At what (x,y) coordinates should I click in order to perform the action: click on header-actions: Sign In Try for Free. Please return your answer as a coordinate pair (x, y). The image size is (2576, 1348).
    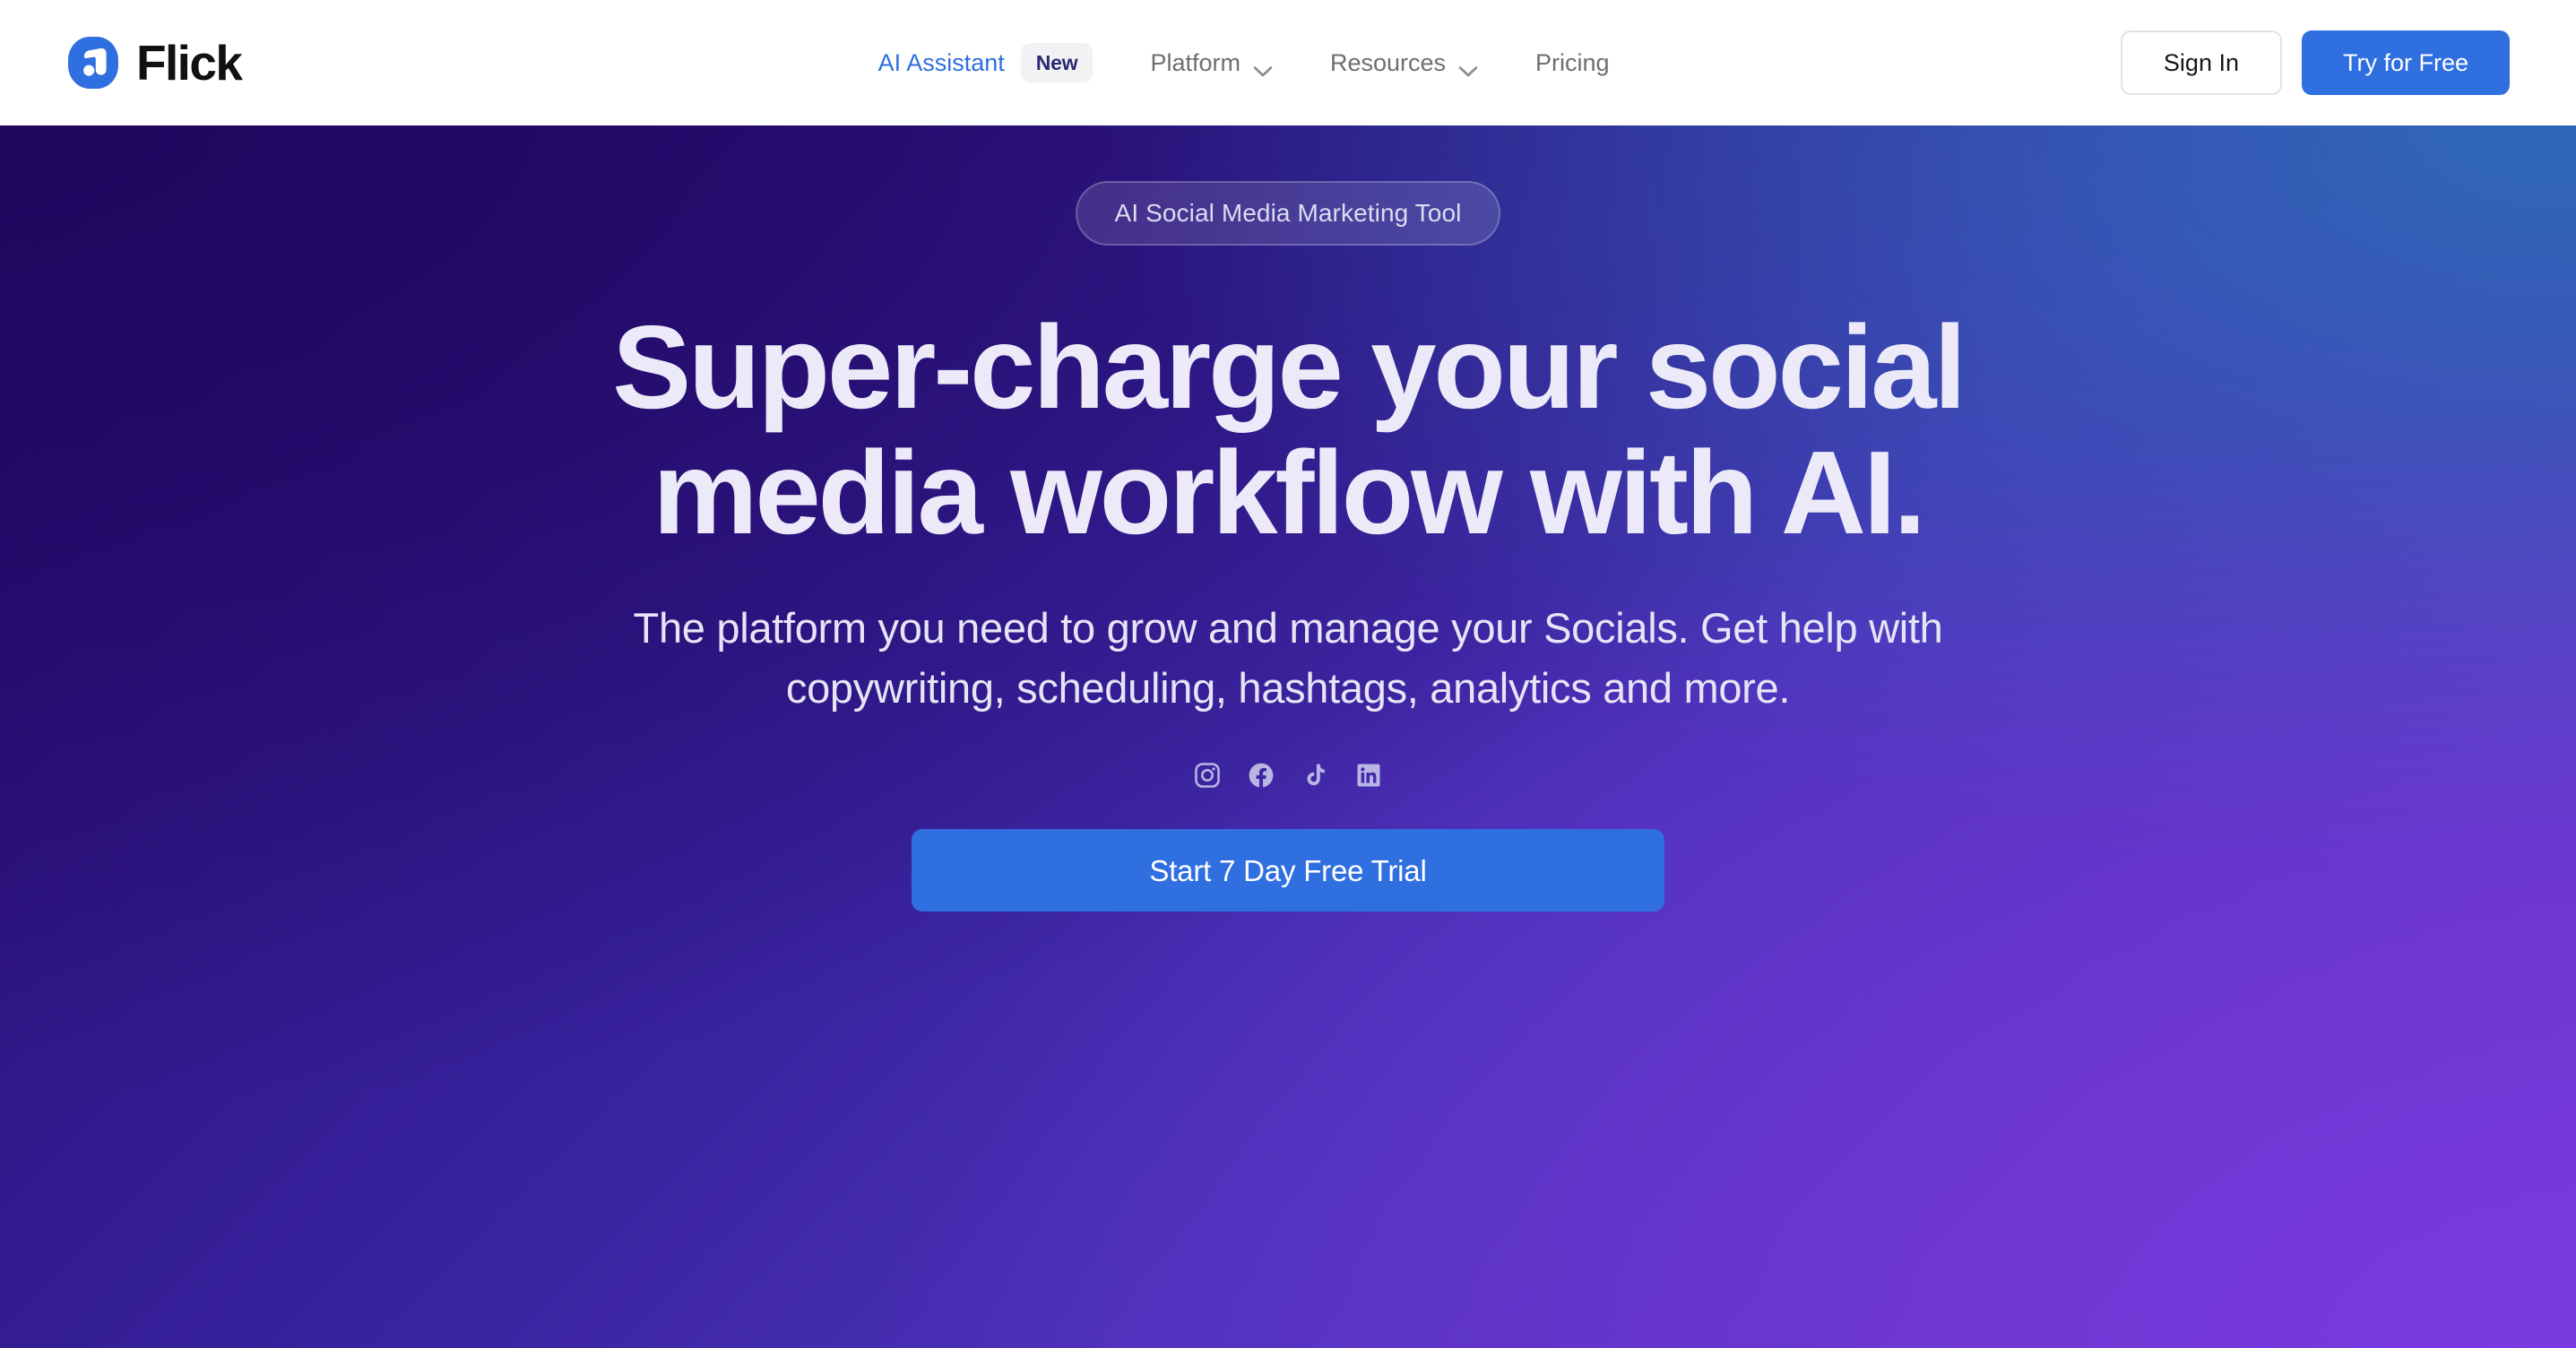
    Looking at the image, I should click on (2315, 63).